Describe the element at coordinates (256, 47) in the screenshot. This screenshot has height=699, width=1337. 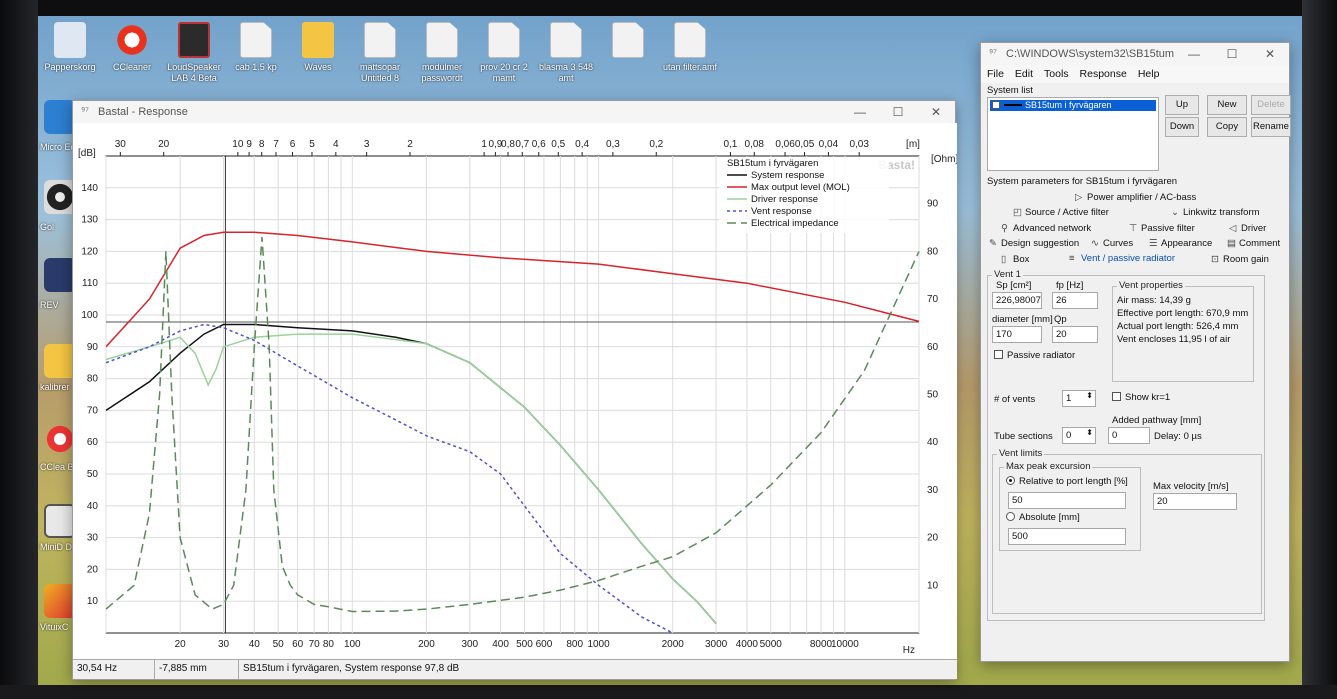
I see `desktop-icon-file: cab 1.5 kp` at that location.